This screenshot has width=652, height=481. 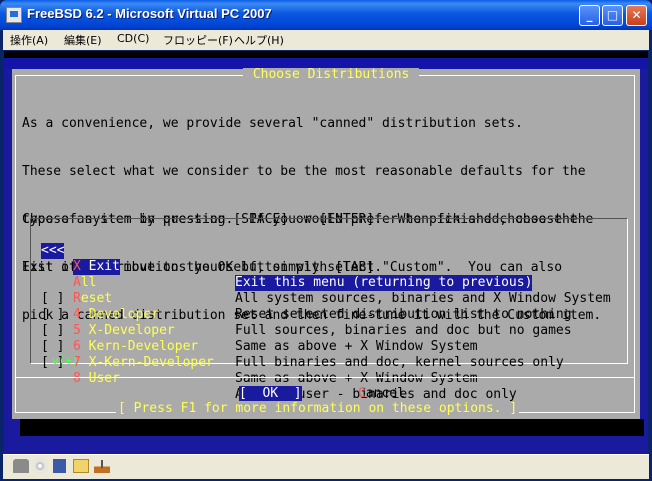 I want to click on usb-icon, so click(x=102, y=466).